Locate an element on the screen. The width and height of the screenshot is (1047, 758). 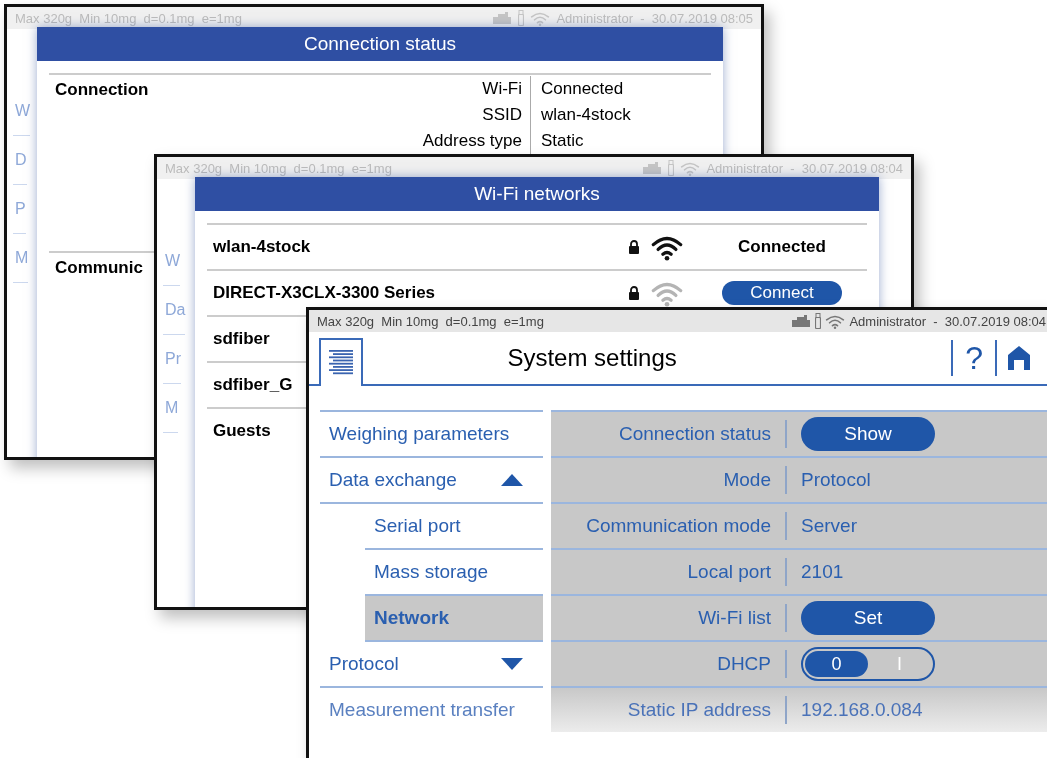
field-value: wlan-4stock is located at coordinates (586, 115).